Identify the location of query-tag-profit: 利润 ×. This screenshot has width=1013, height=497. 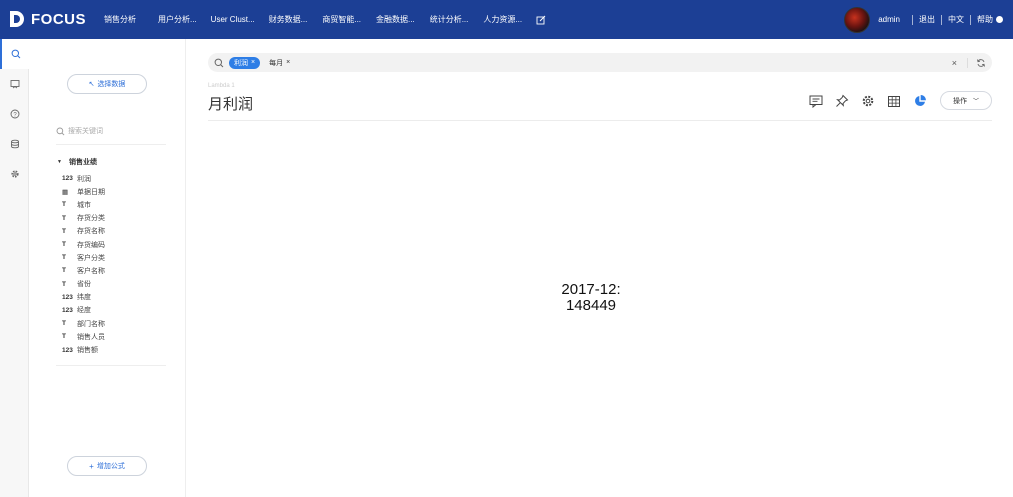
(245, 62).